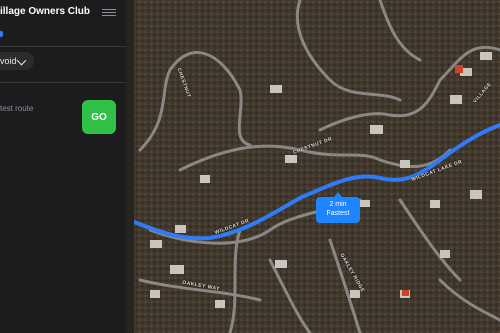  I want to click on panel-edge, so click(130, 166).